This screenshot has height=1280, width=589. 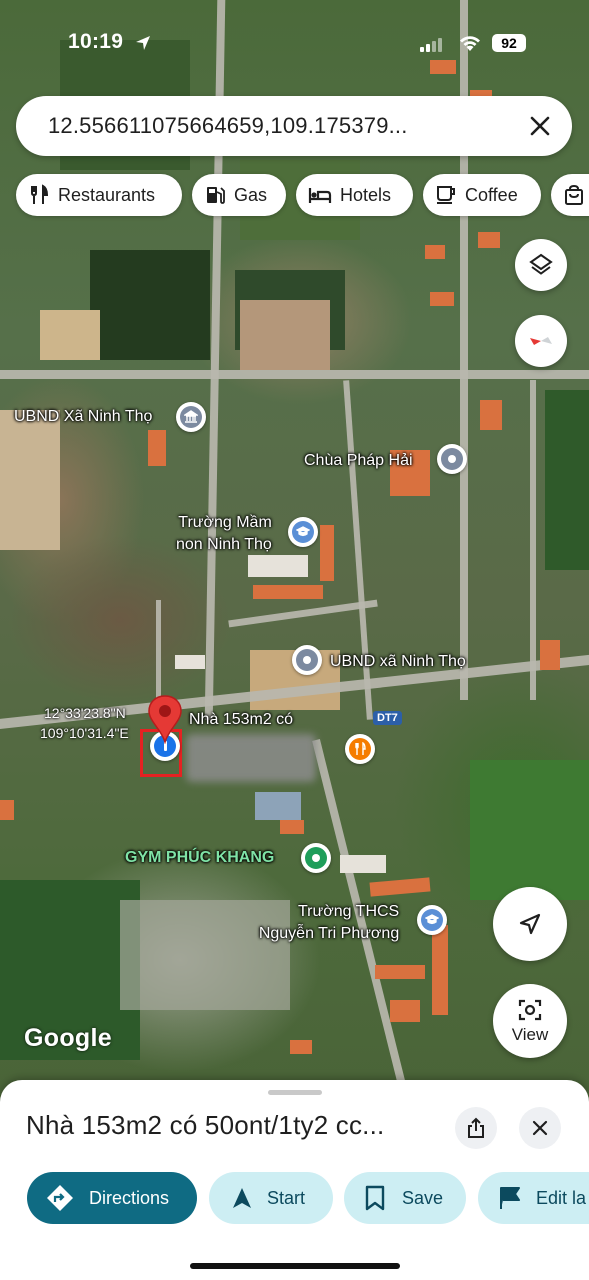 What do you see at coordinates (320, 195) in the screenshot?
I see `hotel-icon` at bounding box center [320, 195].